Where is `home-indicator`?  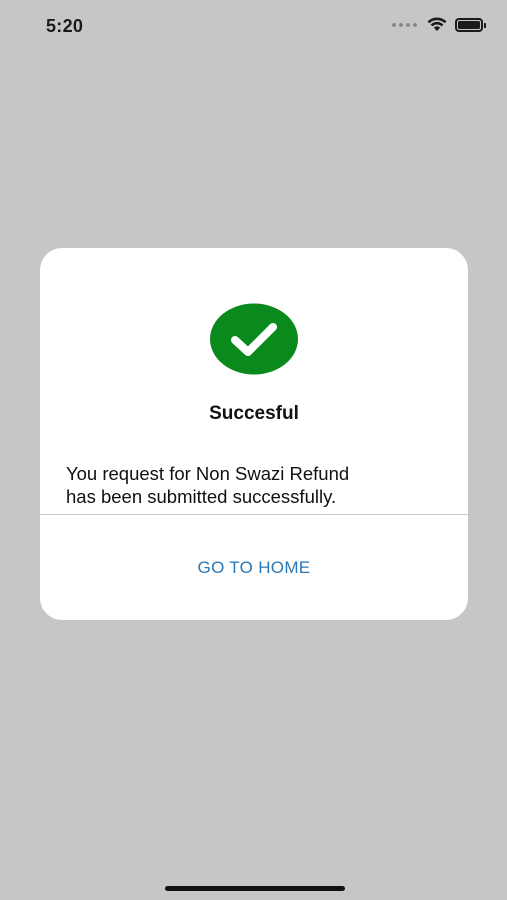 home-indicator is located at coordinates (255, 888).